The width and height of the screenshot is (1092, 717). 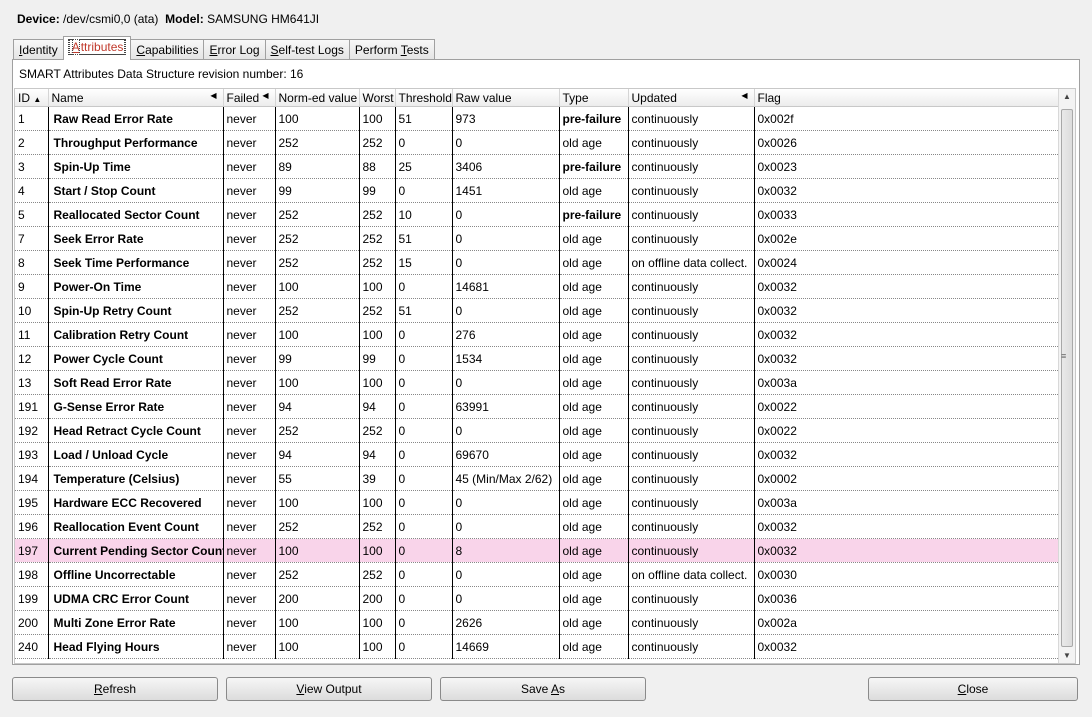 I want to click on cell-normed: 100, so click(x=317, y=502).